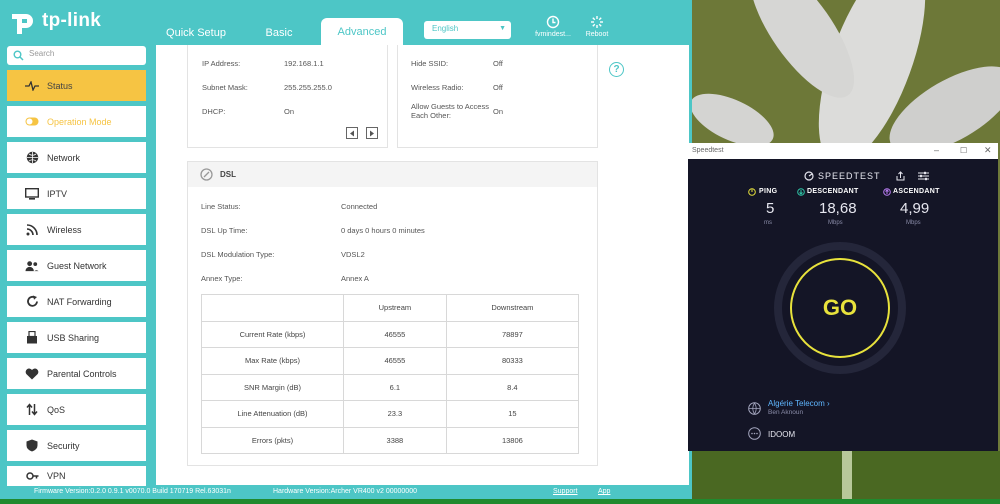  I want to click on chevron-right-icon, so click(372, 133).